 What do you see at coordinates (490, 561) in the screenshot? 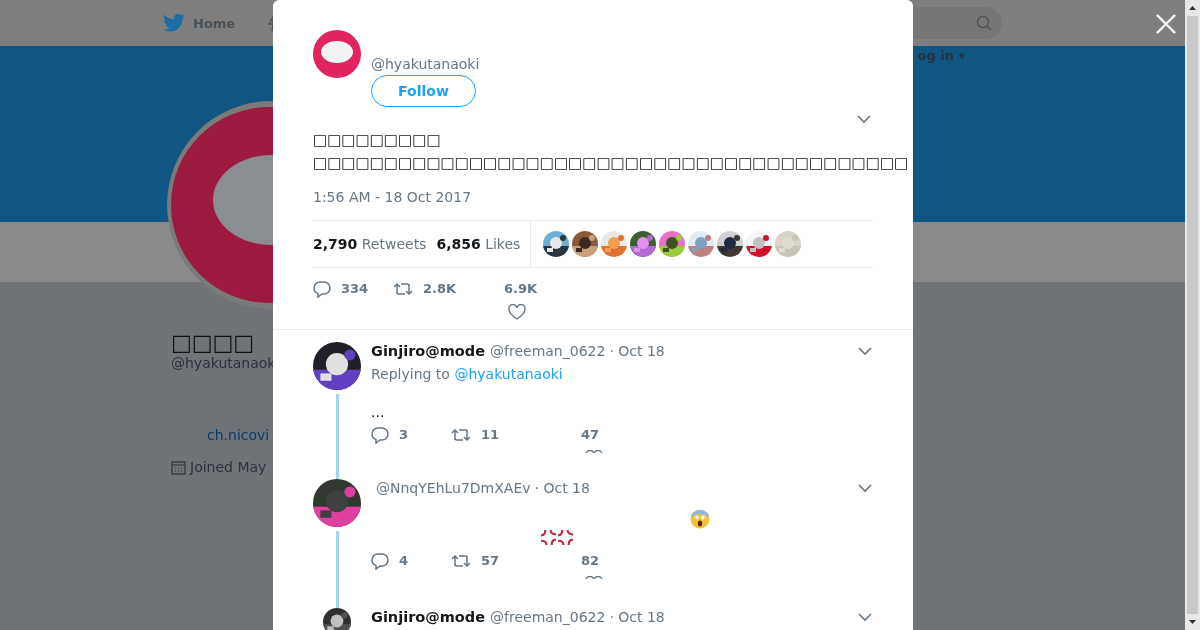
I see `retweet-count: 57` at bounding box center [490, 561].